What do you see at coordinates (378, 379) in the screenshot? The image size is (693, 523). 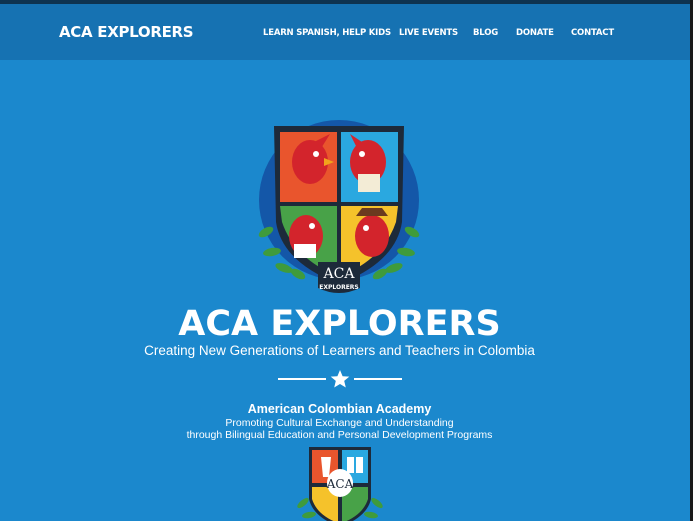 I see `divider-line-right` at bounding box center [378, 379].